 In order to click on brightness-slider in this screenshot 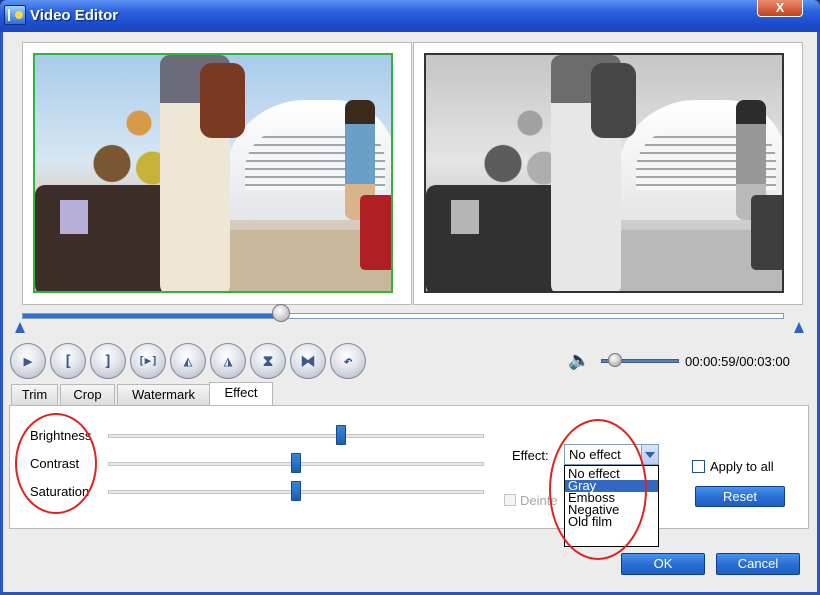, I will do `click(296, 436)`.